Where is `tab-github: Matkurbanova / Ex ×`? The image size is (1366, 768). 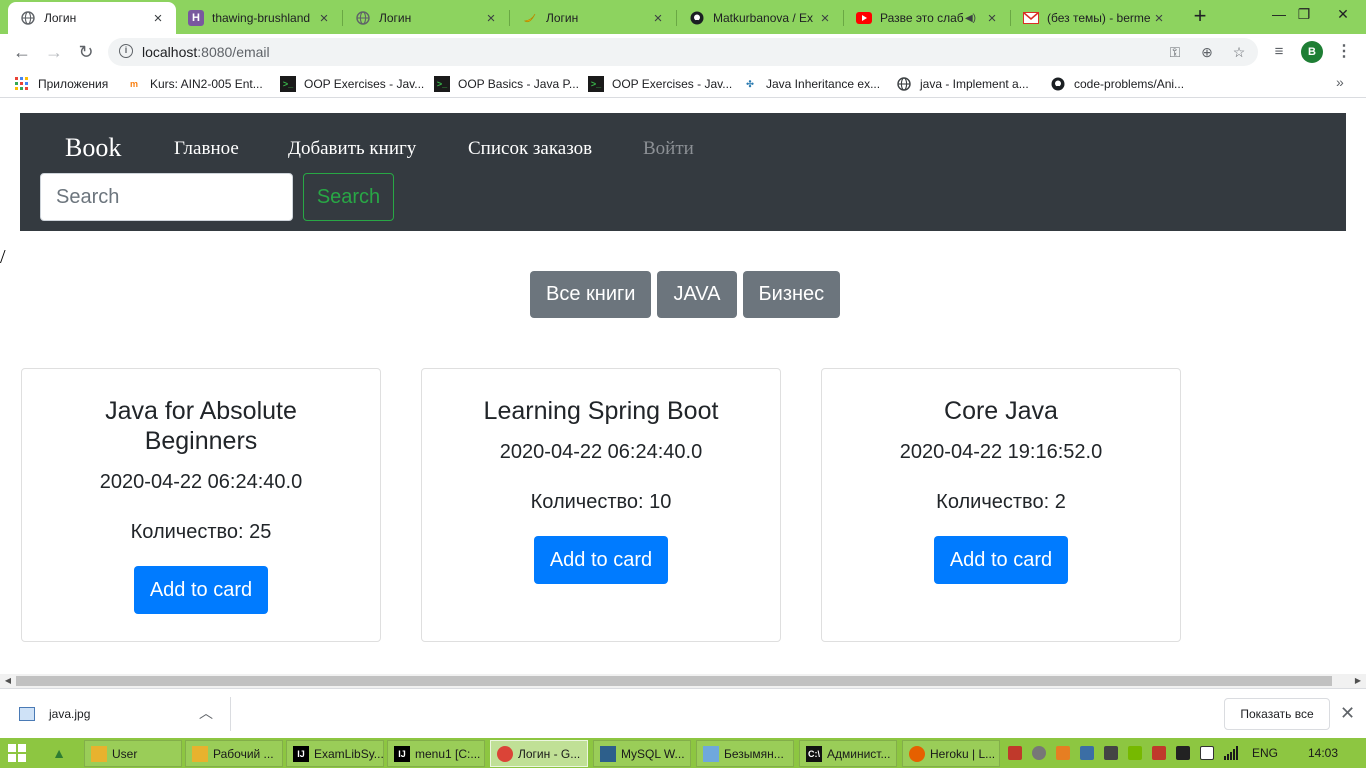
tab-github: Matkurbanova / Ex × is located at coordinates (760, 18).